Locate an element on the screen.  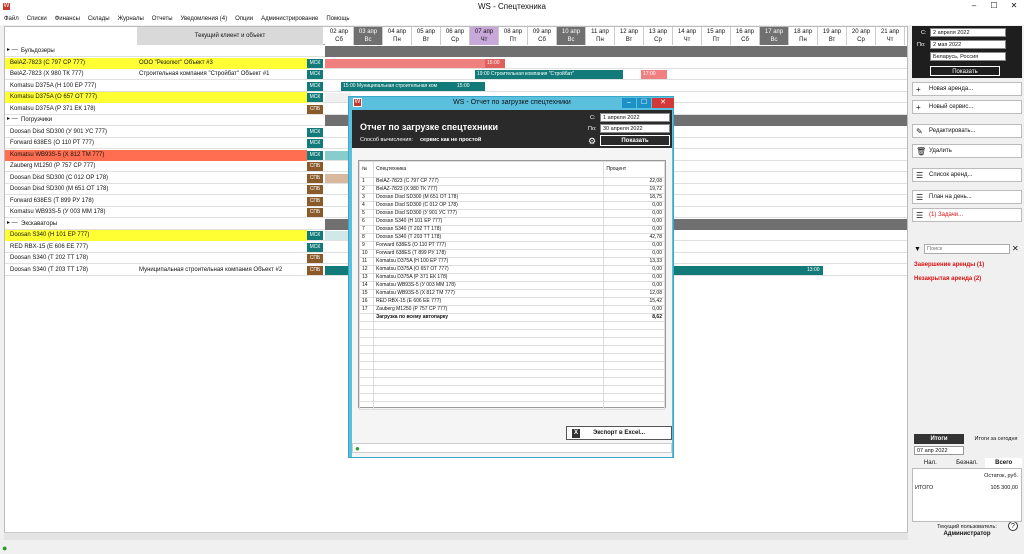
report-show-button: Показать is located at coordinates (635, 140).